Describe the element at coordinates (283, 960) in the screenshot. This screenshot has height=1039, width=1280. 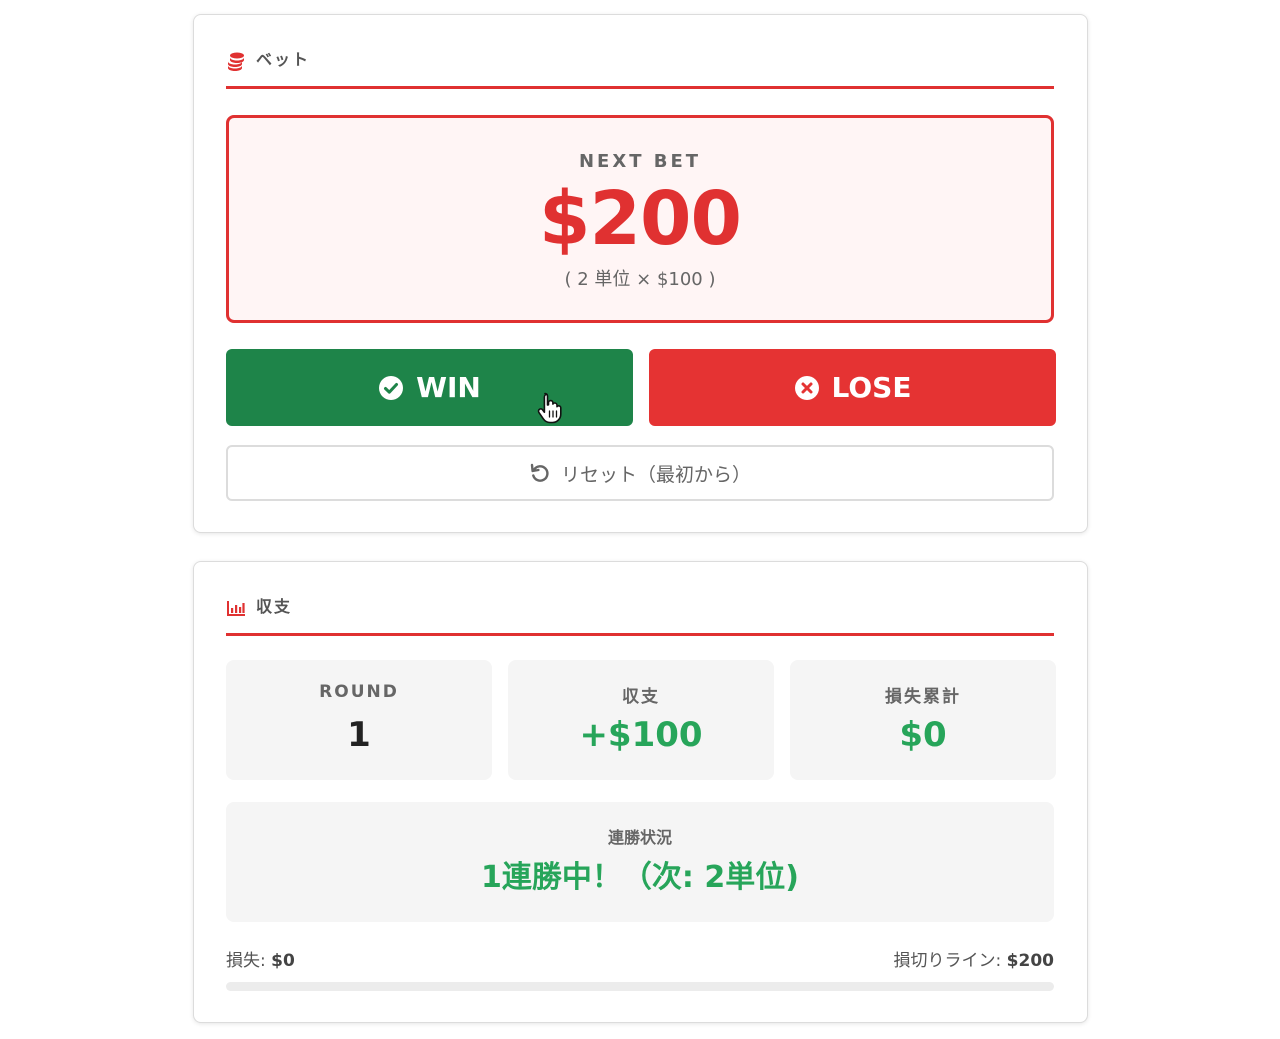
I see `current-loss-value: $0` at that location.